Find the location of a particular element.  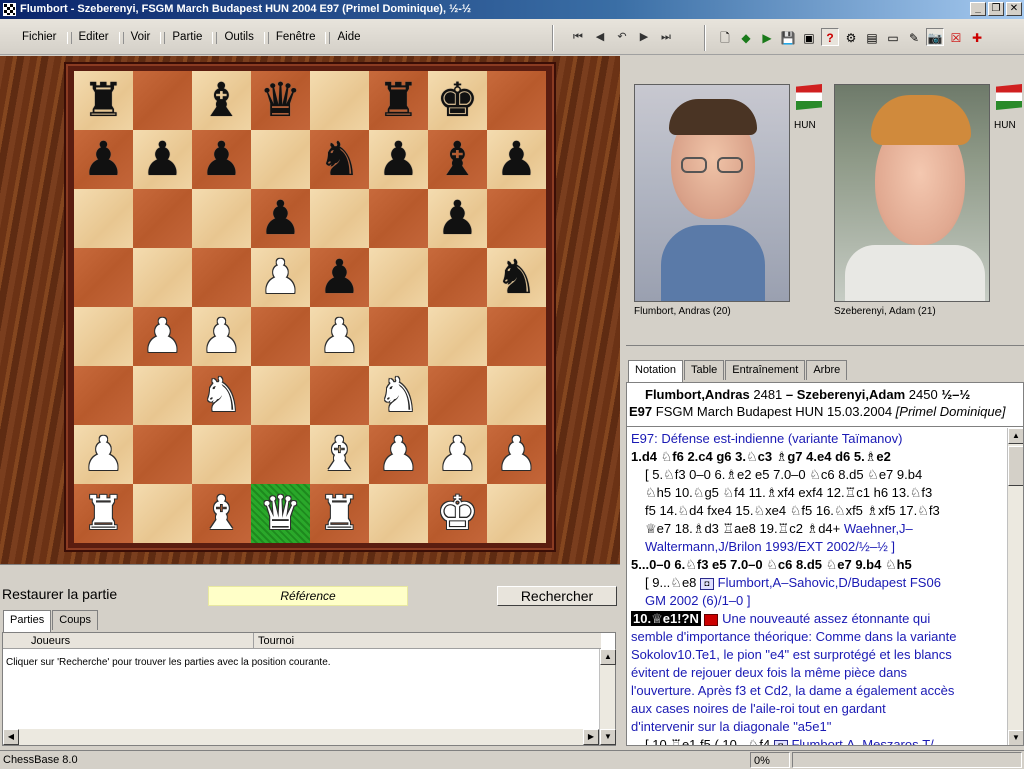

square-h2: ♟ is located at coordinates (516, 454).